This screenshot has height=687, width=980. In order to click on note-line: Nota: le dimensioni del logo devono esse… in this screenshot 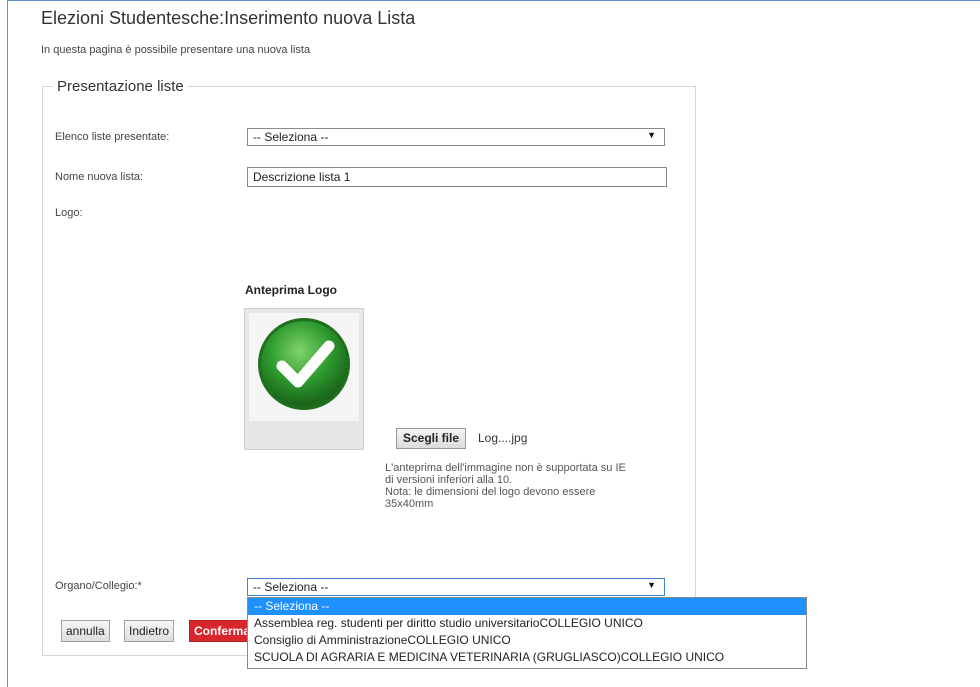, I will do `click(490, 492)`.